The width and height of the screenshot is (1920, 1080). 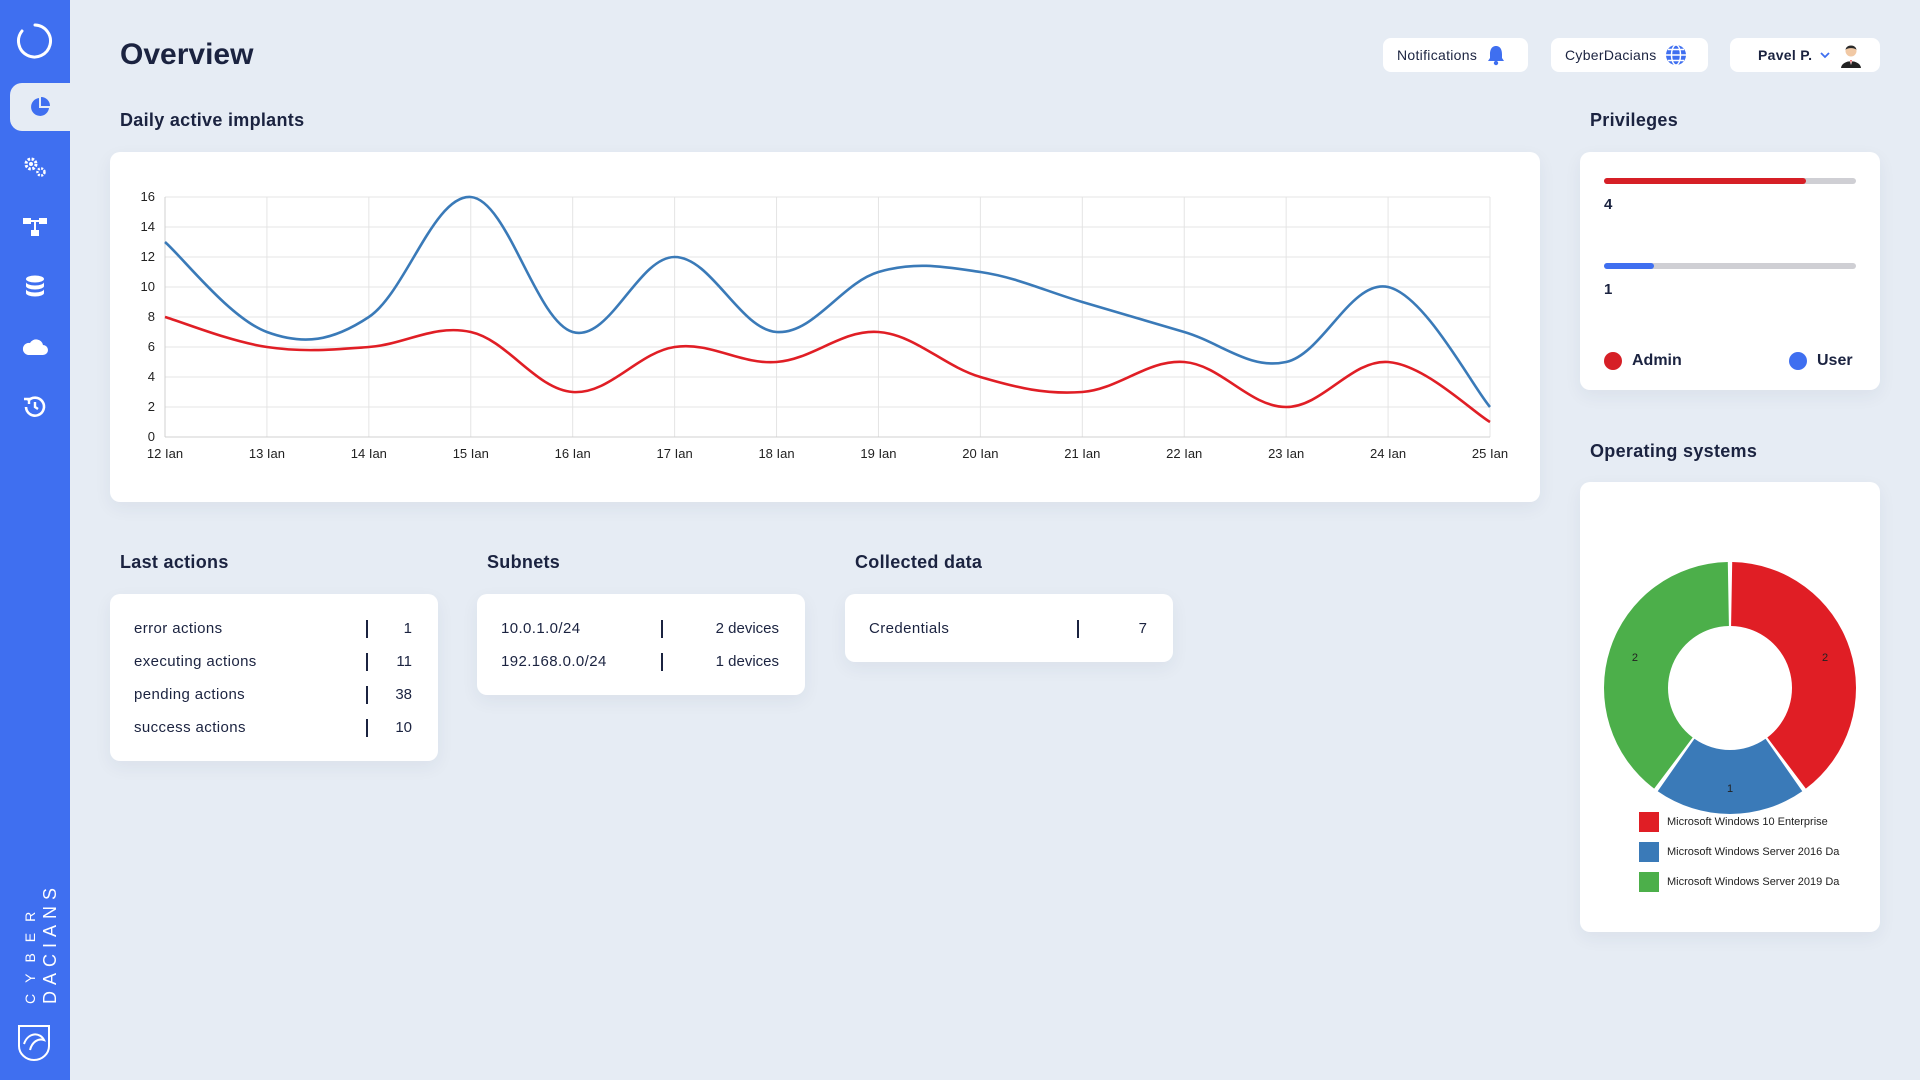 I want to click on sidebar-item-network, so click(x=35, y=227).